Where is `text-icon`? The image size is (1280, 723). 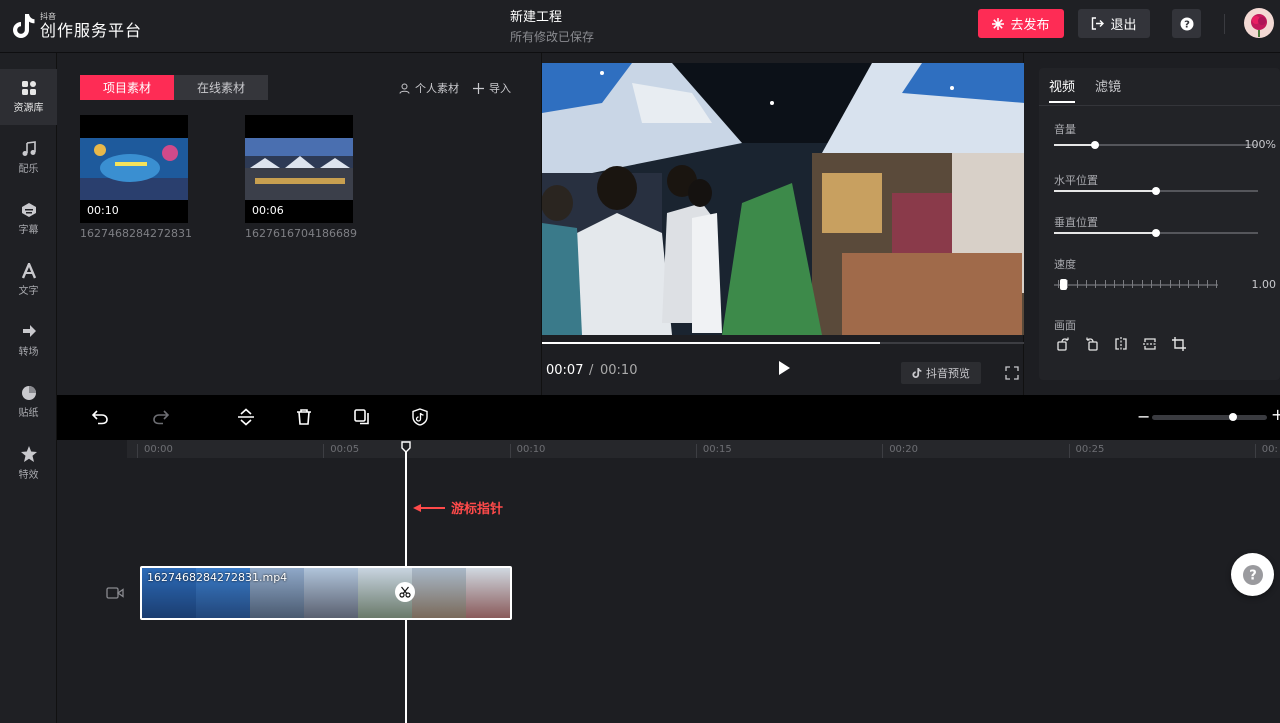
text-icon is located at coordinates (28, 271).